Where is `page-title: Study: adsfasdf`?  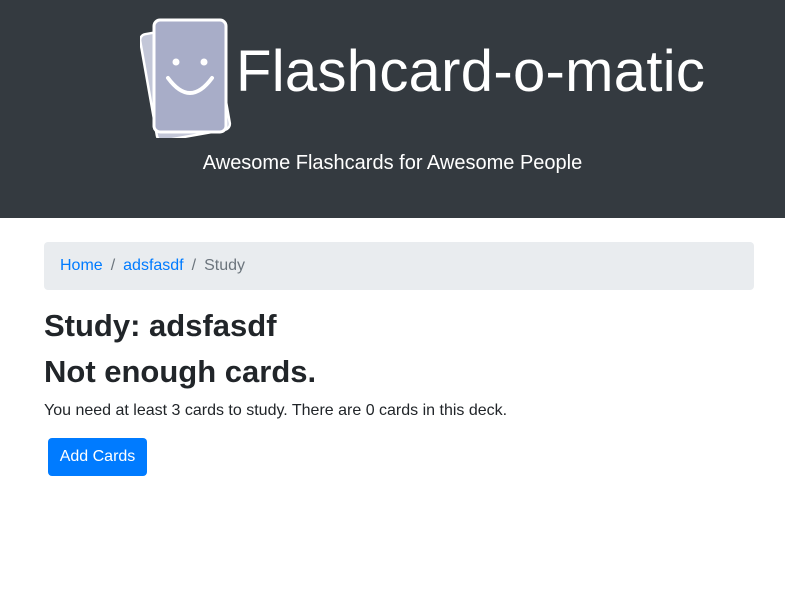 page-title: Study: adsfasdf is located at coordinates (160, 325).